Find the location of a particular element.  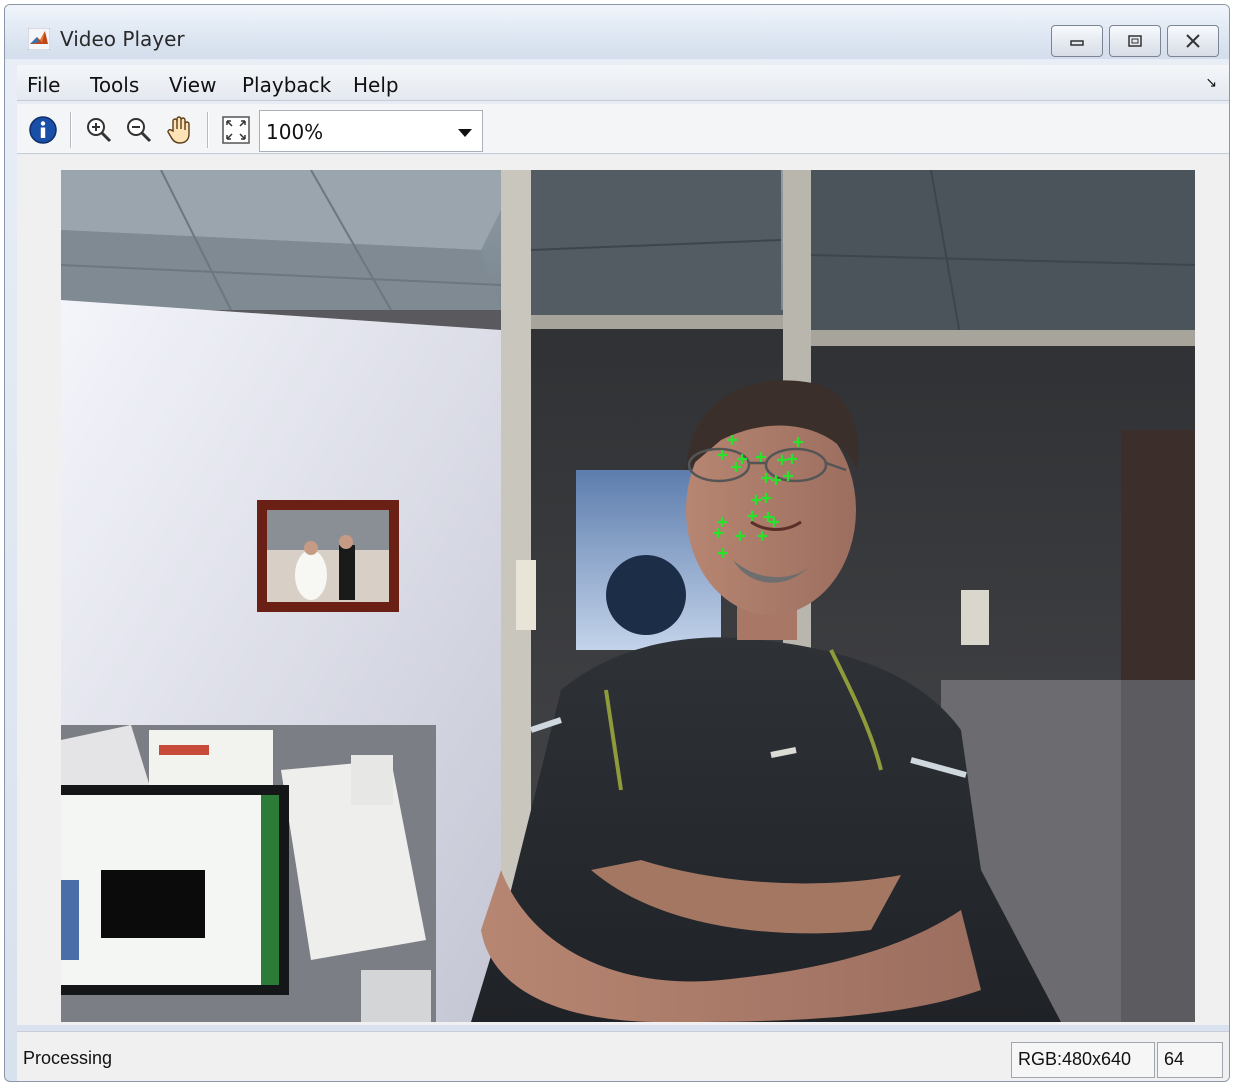

restore-icon is located at coordinates (1135, 41).